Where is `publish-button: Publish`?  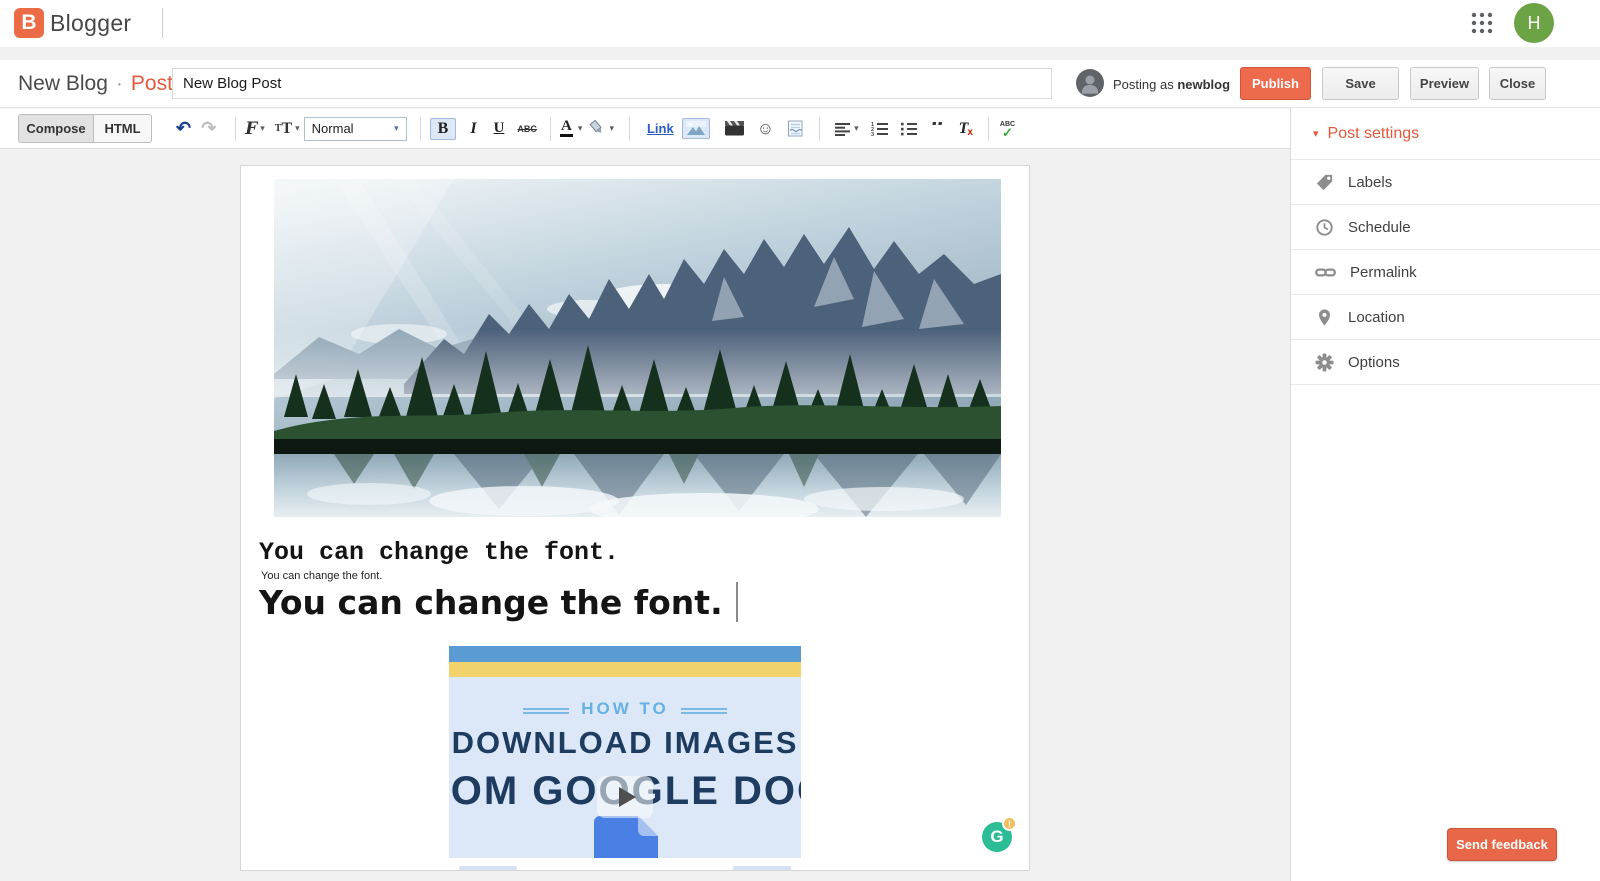
publish-button: Publish is located at coordinates (1275, 83).